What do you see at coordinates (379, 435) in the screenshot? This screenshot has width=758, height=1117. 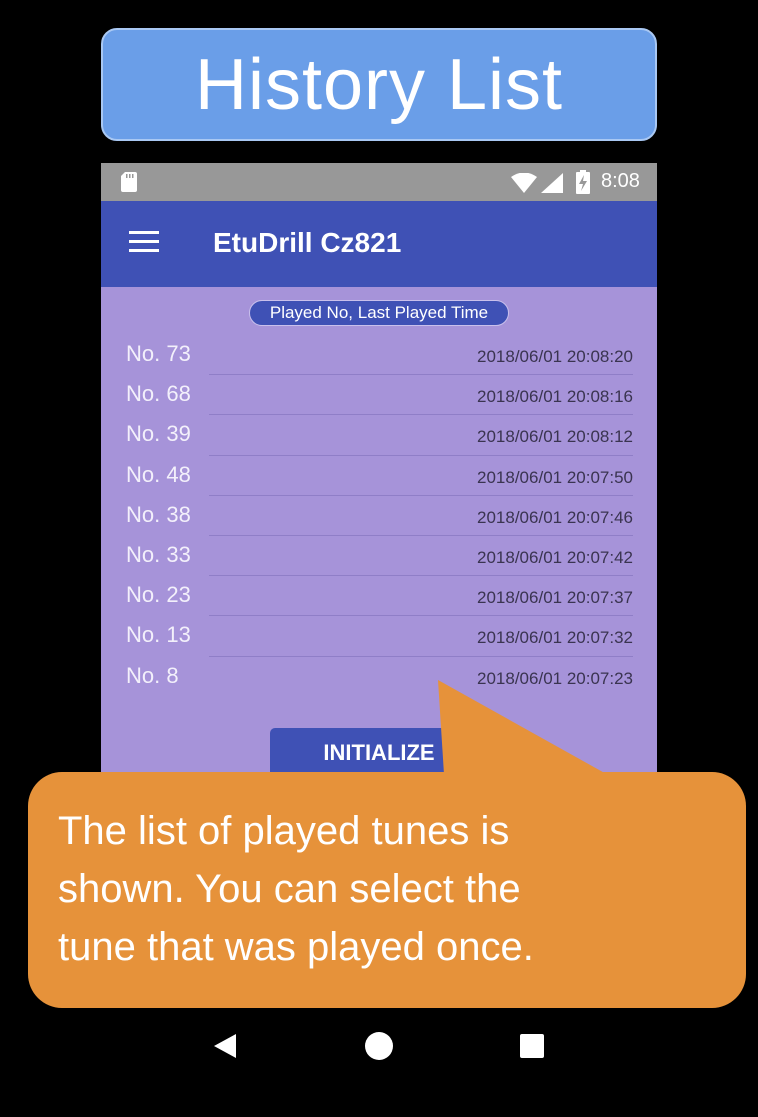 I see `history-row: No. 39 2018/06/01 20:08:12` at bounding box center [379, 435].